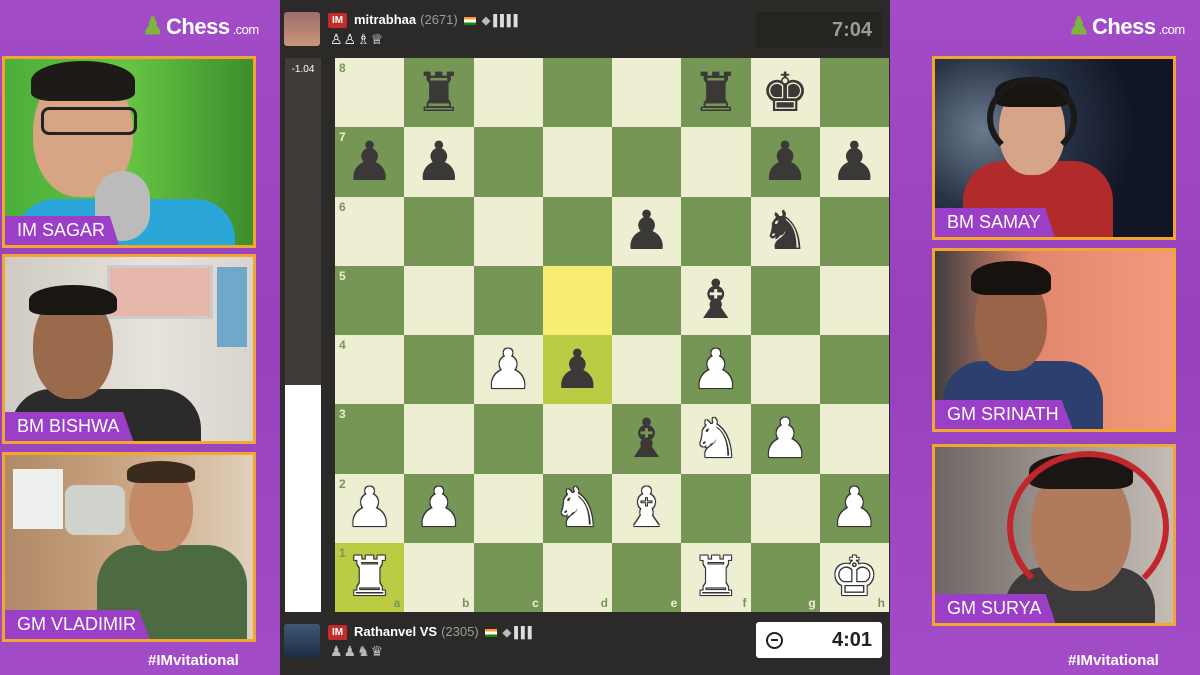 This screenshot has width=1200, height=675. What do you see at coordinates (647, 577) in the screenshot?
I see `square-e1: e` at bounding box center [647, 577].